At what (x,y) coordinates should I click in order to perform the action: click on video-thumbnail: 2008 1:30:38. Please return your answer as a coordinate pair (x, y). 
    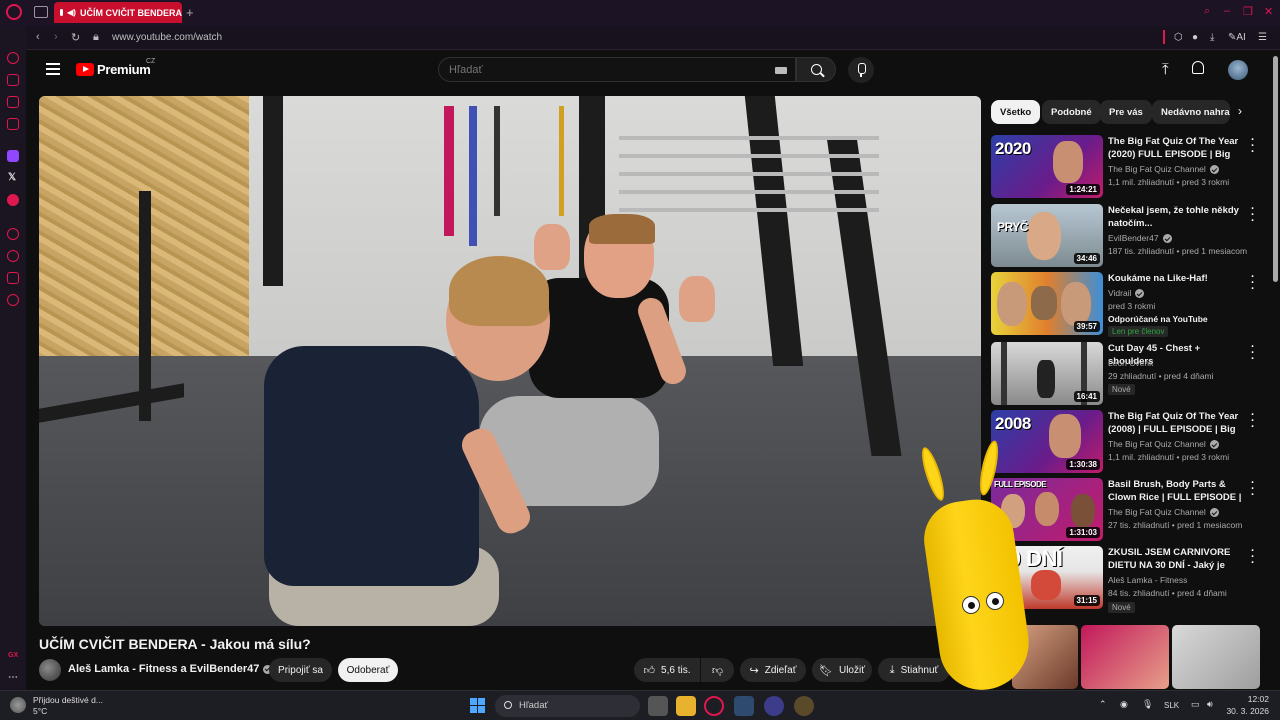
    Looking at the image, I should click on (1047, 441).